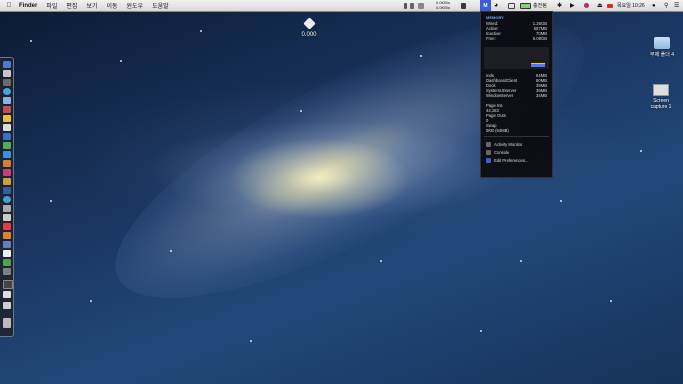  I want to click on preferences-icon, so click(488, 160).